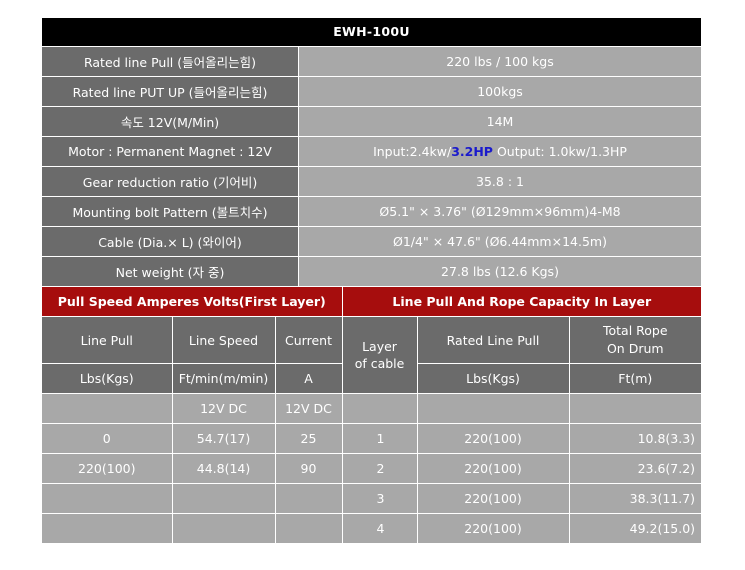 This screenshot has width=745, height=570. I want to click on line-pull-cell: 0, so click(107, 438).